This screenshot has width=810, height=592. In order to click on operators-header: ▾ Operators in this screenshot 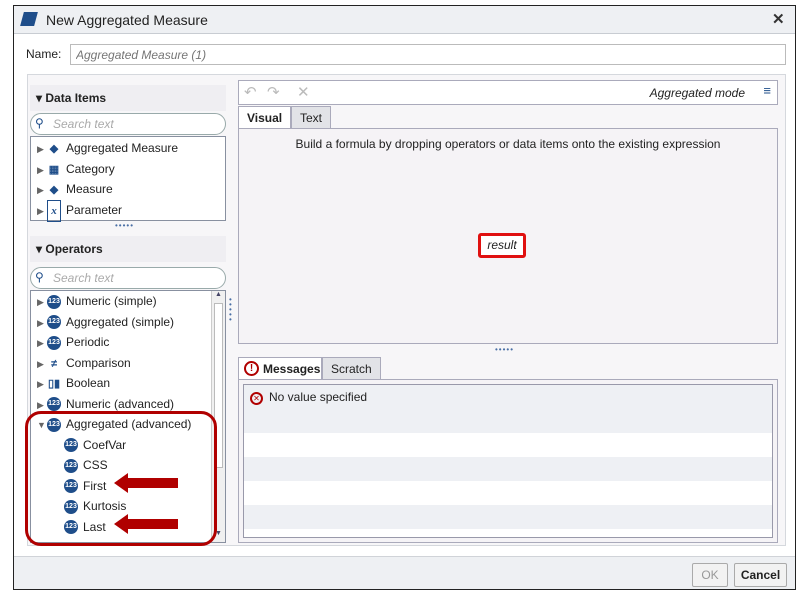, I will do `click(128, 249)`.